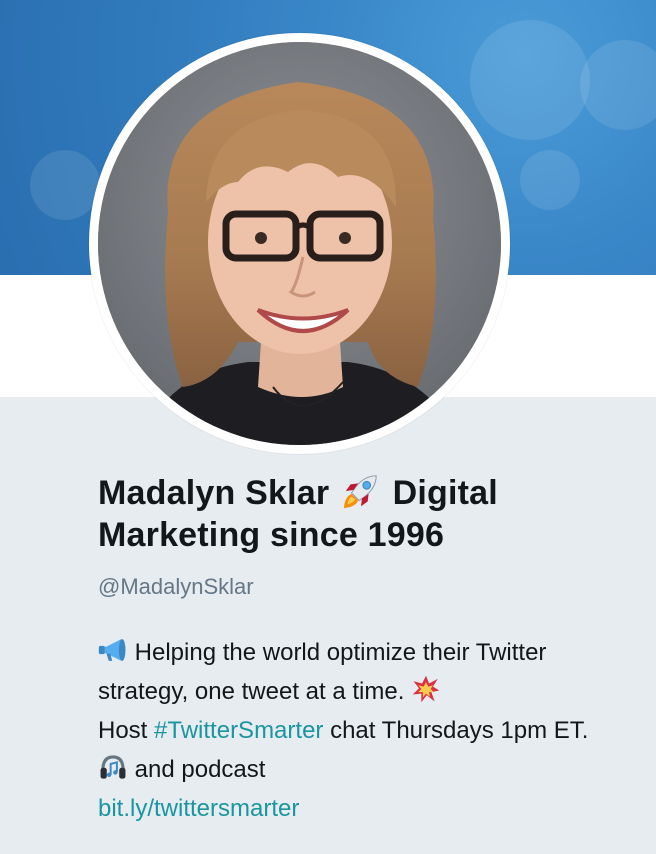 Image resolution: width=656 pixels, height=854 pixels. Describe the element at coordinates (198, 808) in the screenshot. I see `bio-url-link: bit.ly/twittersmarter` at that location.